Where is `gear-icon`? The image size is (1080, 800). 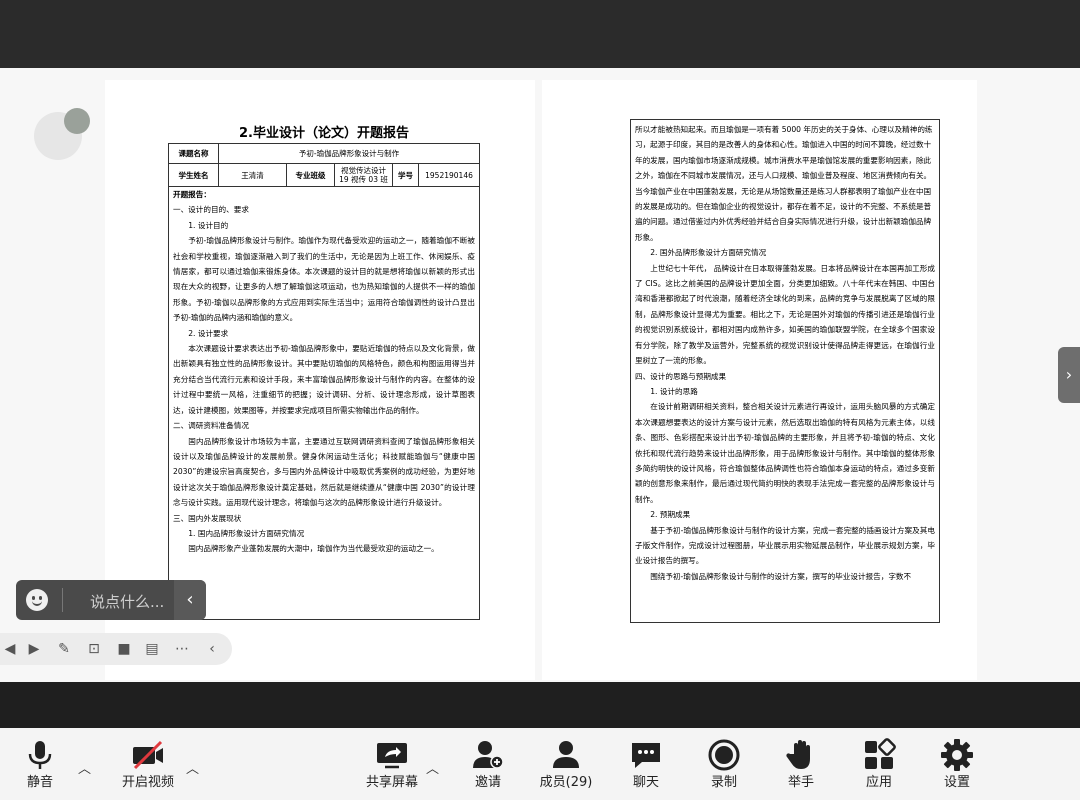
gear-icon is located at coordinates (957, 755).